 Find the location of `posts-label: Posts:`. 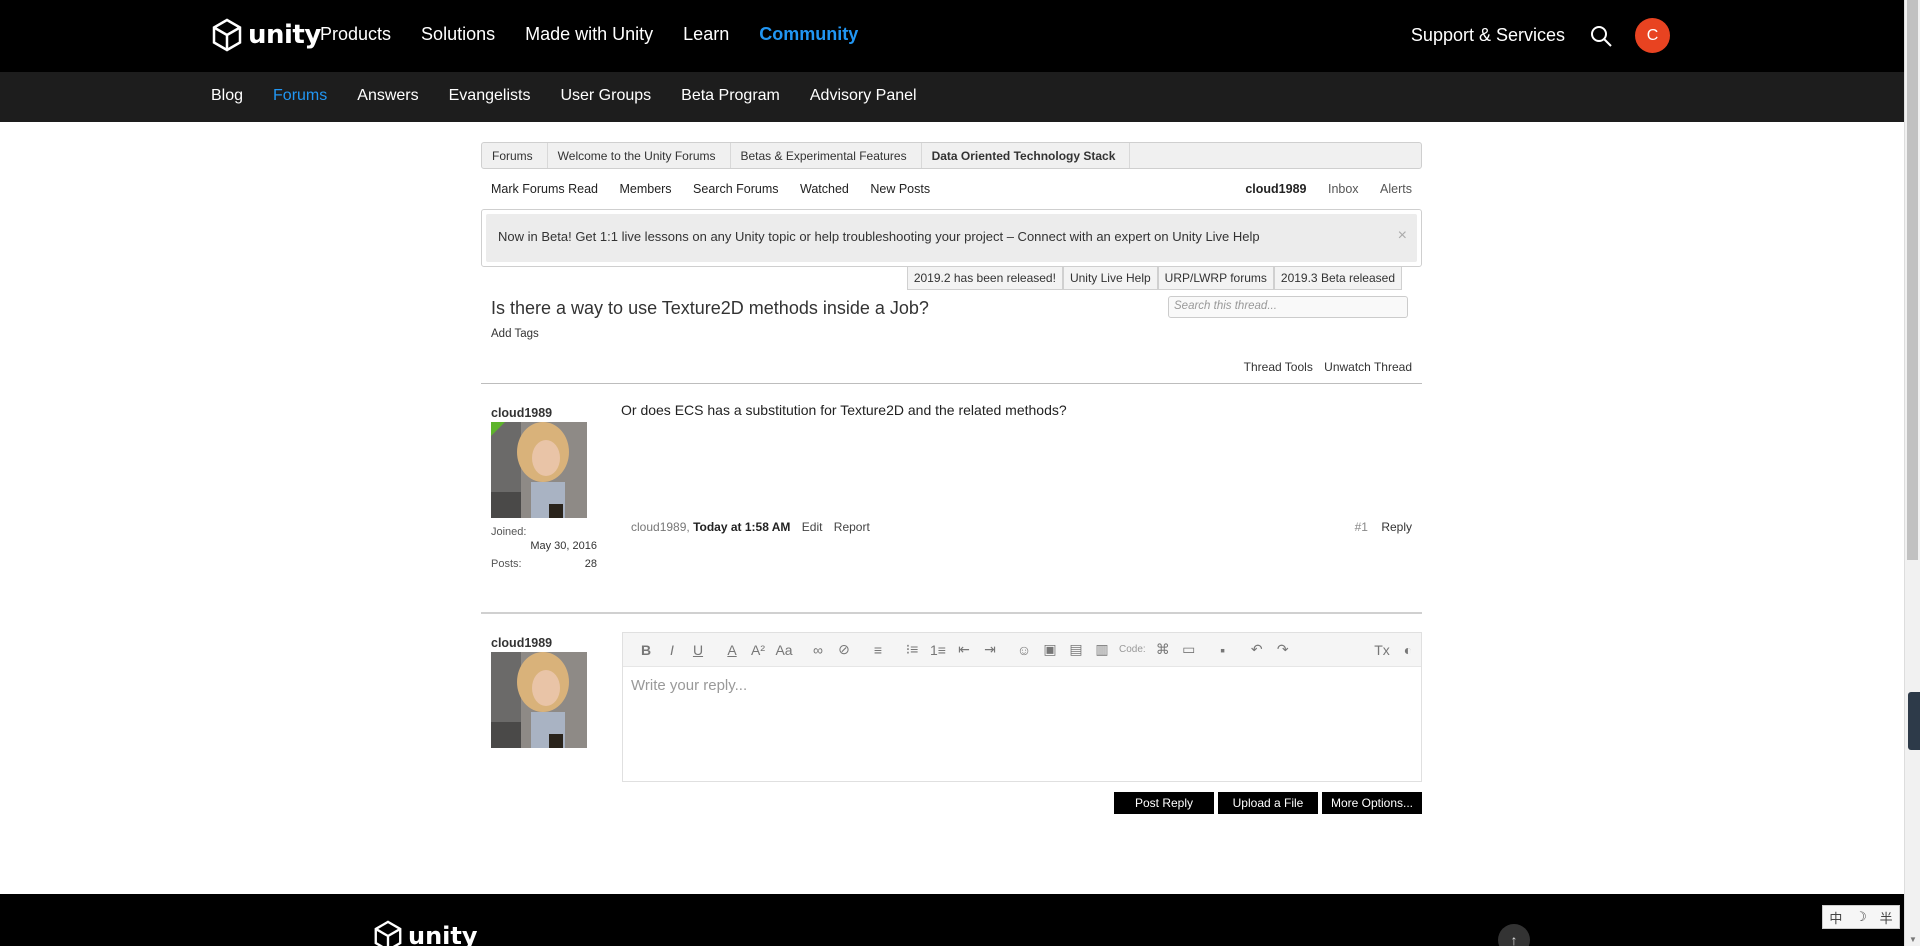

posts-label: Posts: is located at coordinates (506, 564).